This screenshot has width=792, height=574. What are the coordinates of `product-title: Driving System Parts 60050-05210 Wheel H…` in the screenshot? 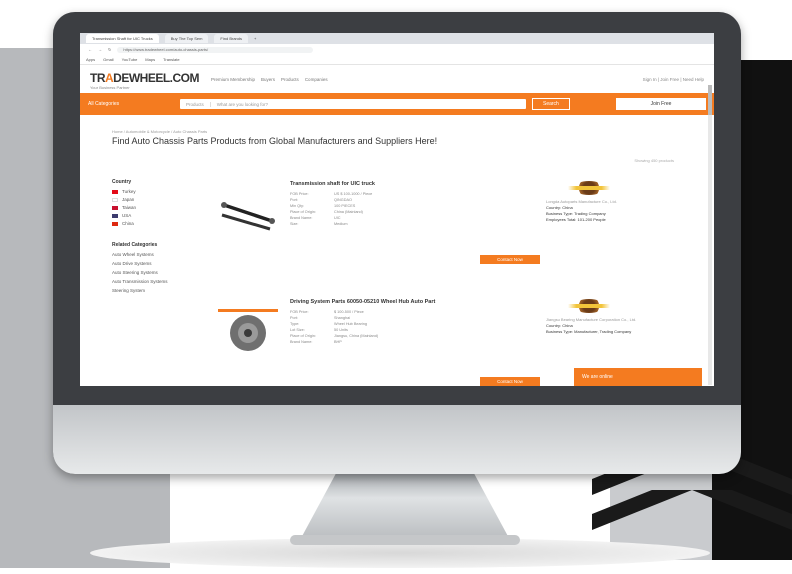 It's located at (362, 302).